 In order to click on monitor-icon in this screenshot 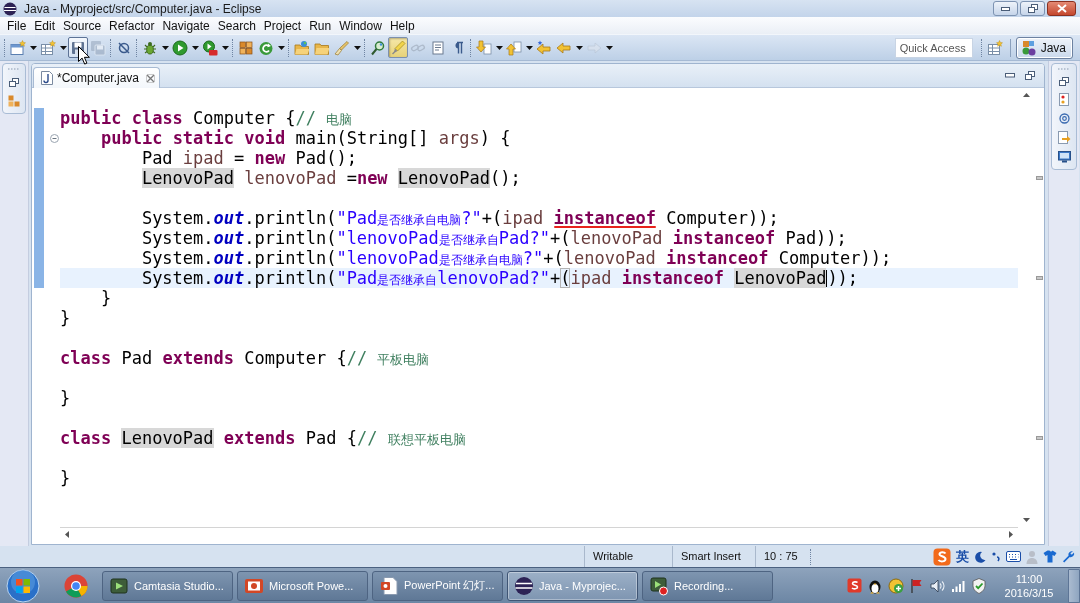, I will do `click(1064, 157)`.